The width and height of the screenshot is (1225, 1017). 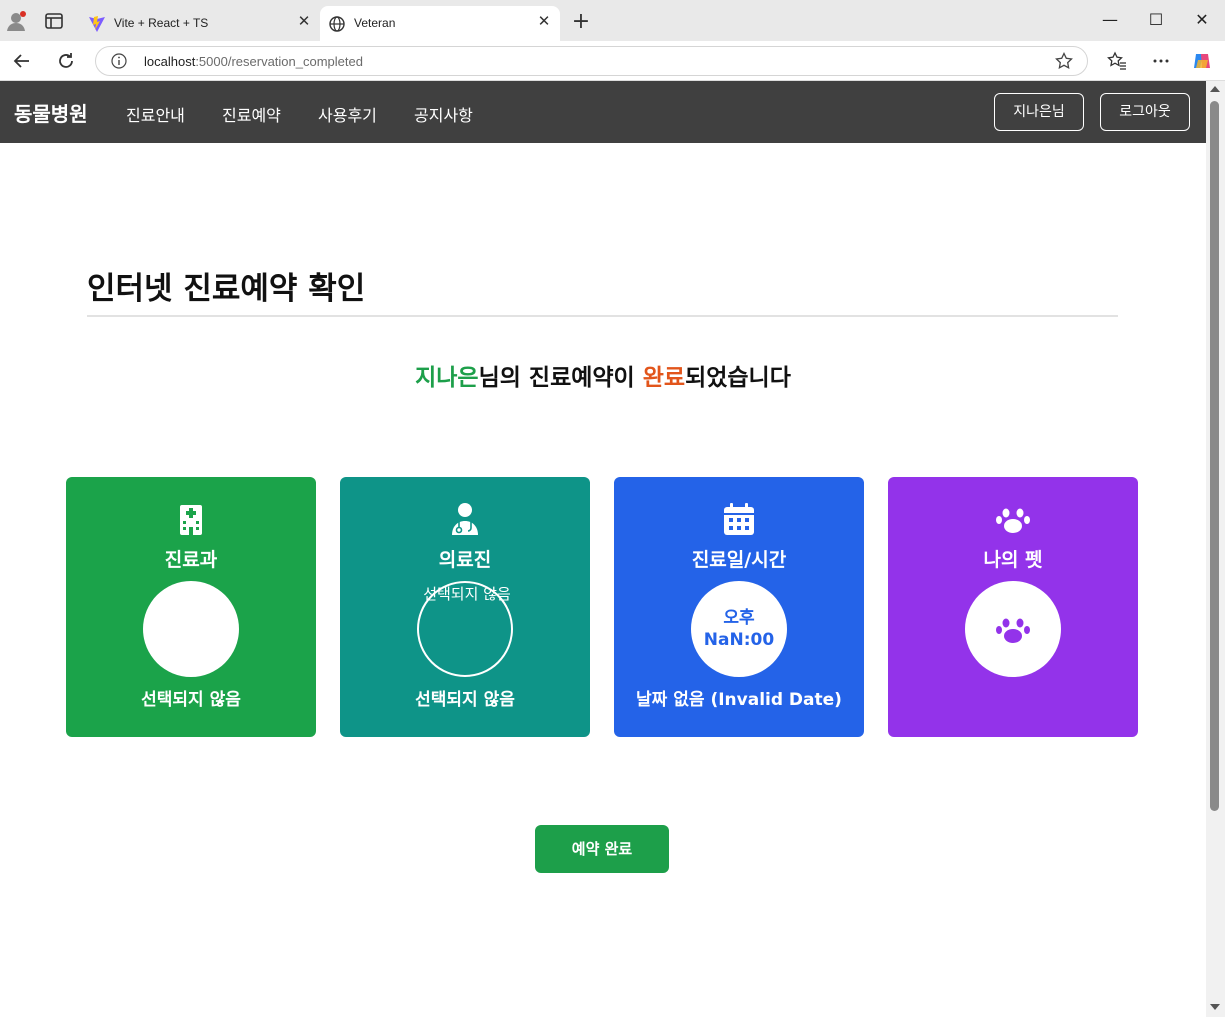 What do you see at coordinates (1013, 560) in the screenshot?
I see `card-title: 나의 펫` at bounding box center [1013, 560].